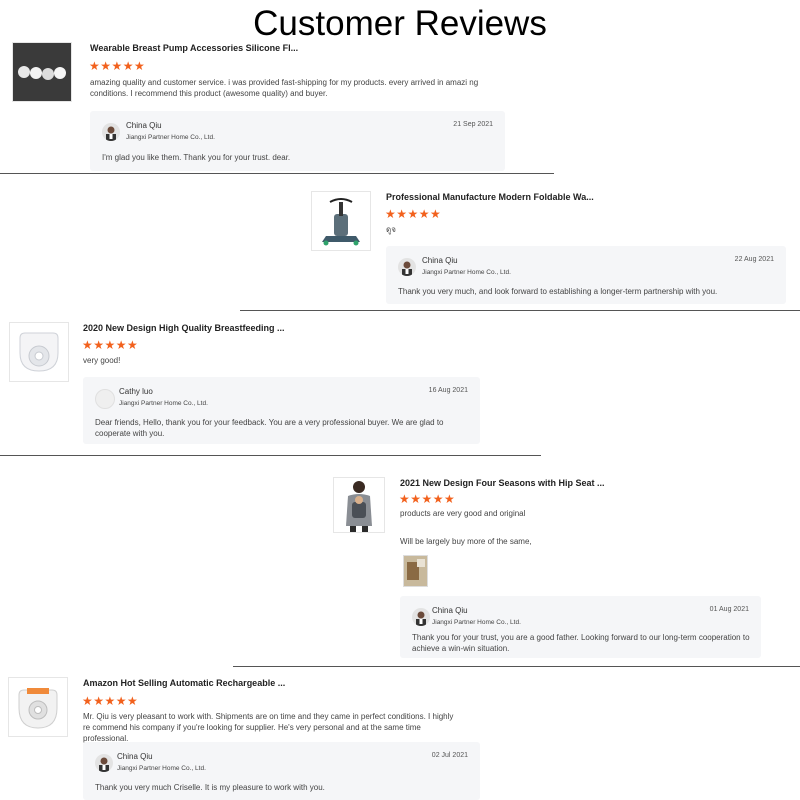 This screenshot has height=800, width=800. Describe the element at coordinates (415, 571) in the screenshot. I see `review-photo` at that location.